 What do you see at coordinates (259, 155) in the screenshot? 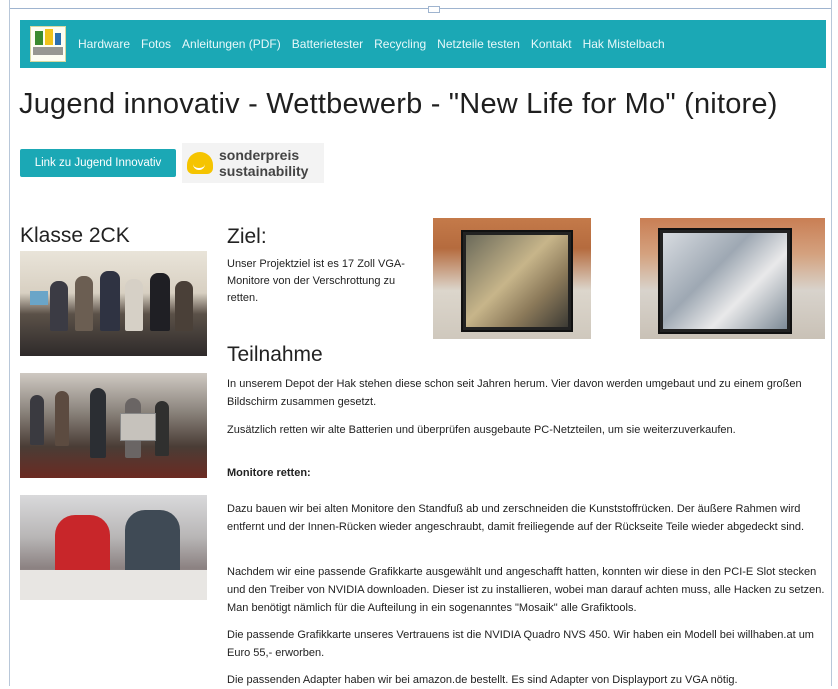
I see `badge-line1: sonderpreis` at bounding box center [259, 155].